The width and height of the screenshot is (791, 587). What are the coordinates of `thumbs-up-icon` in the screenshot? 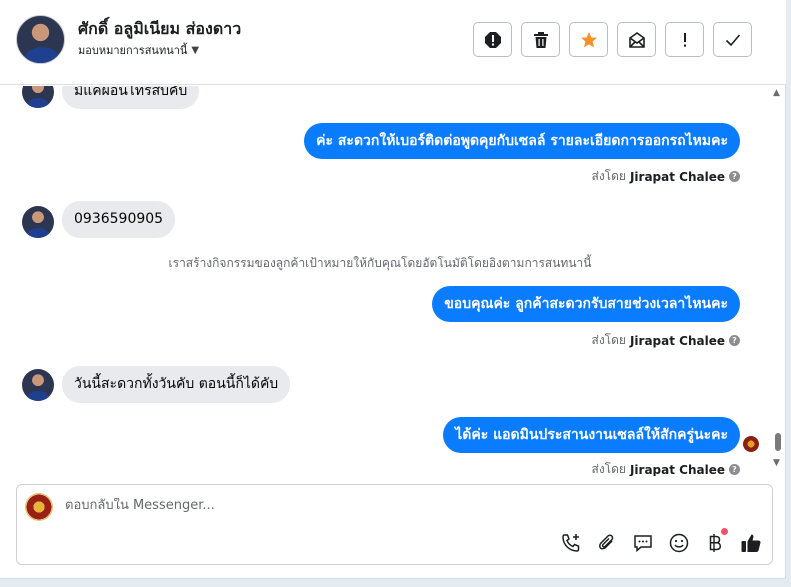 It's located at (751, 543).